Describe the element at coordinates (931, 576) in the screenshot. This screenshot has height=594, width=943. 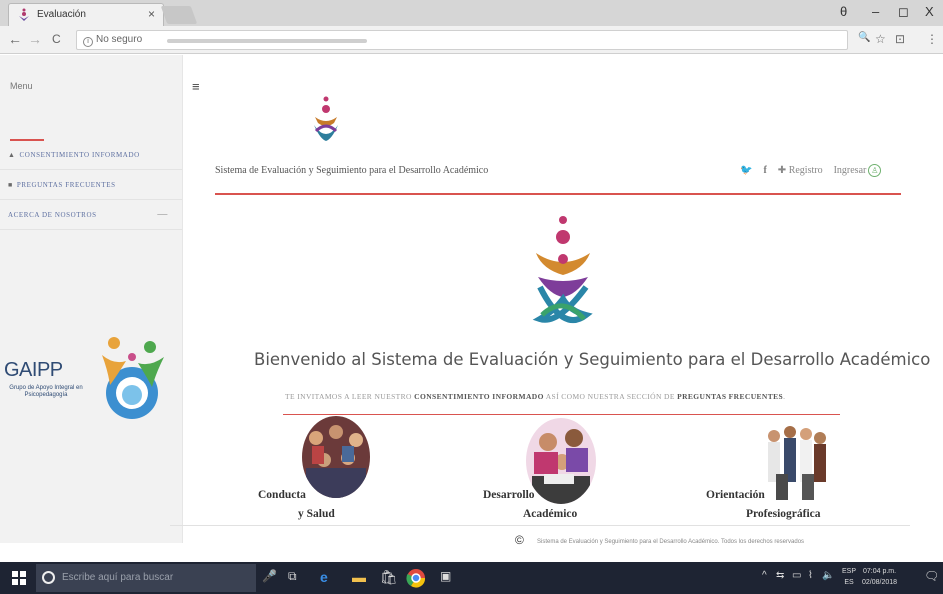
I see `notifications-icon: 🗨` at that location.